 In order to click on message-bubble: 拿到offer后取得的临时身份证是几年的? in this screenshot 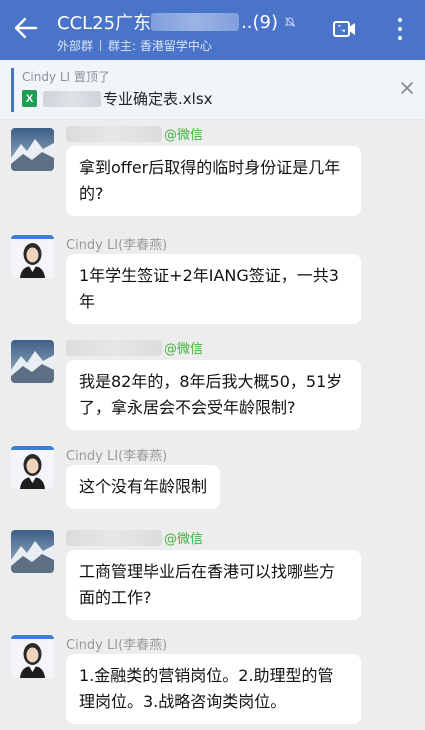, I will do `click(213, 181)`.